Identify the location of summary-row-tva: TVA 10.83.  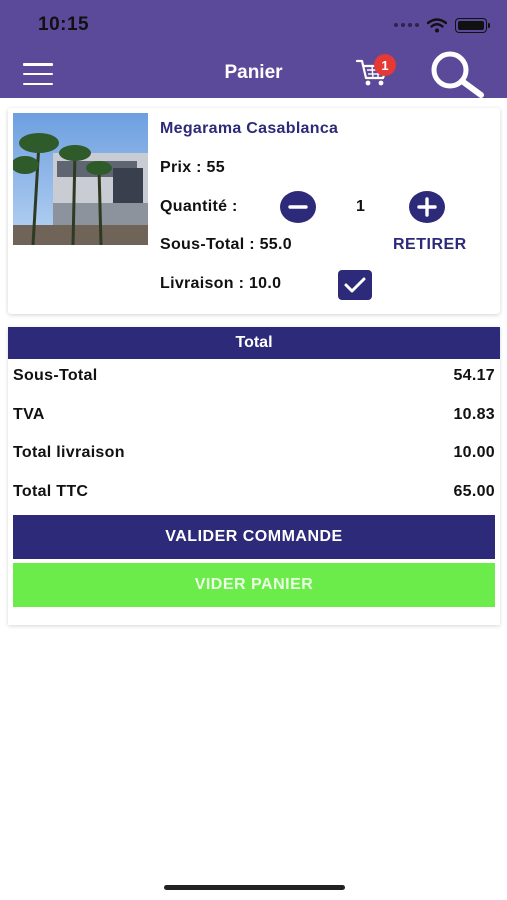
(254, 415).